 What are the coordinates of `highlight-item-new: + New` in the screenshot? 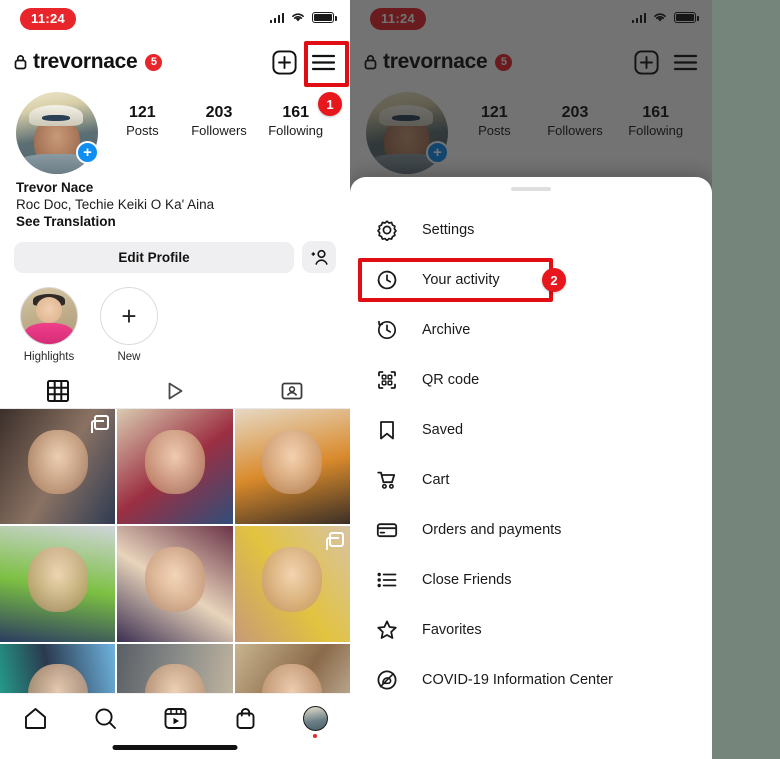 It's located at (129, 325).